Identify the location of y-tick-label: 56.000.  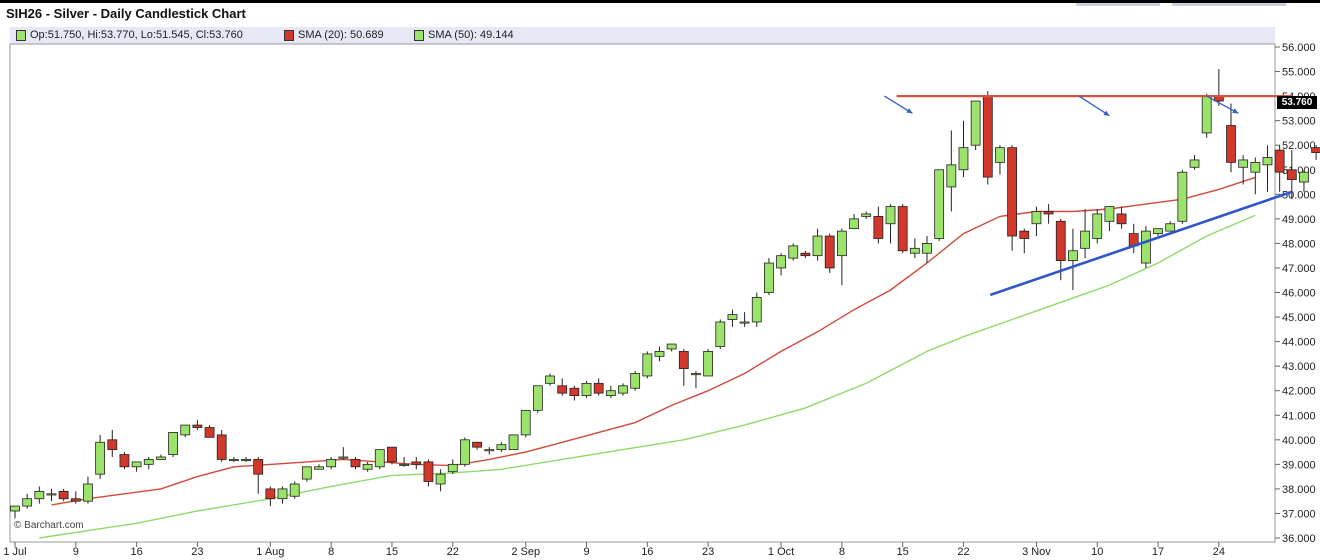
(1299, 48).